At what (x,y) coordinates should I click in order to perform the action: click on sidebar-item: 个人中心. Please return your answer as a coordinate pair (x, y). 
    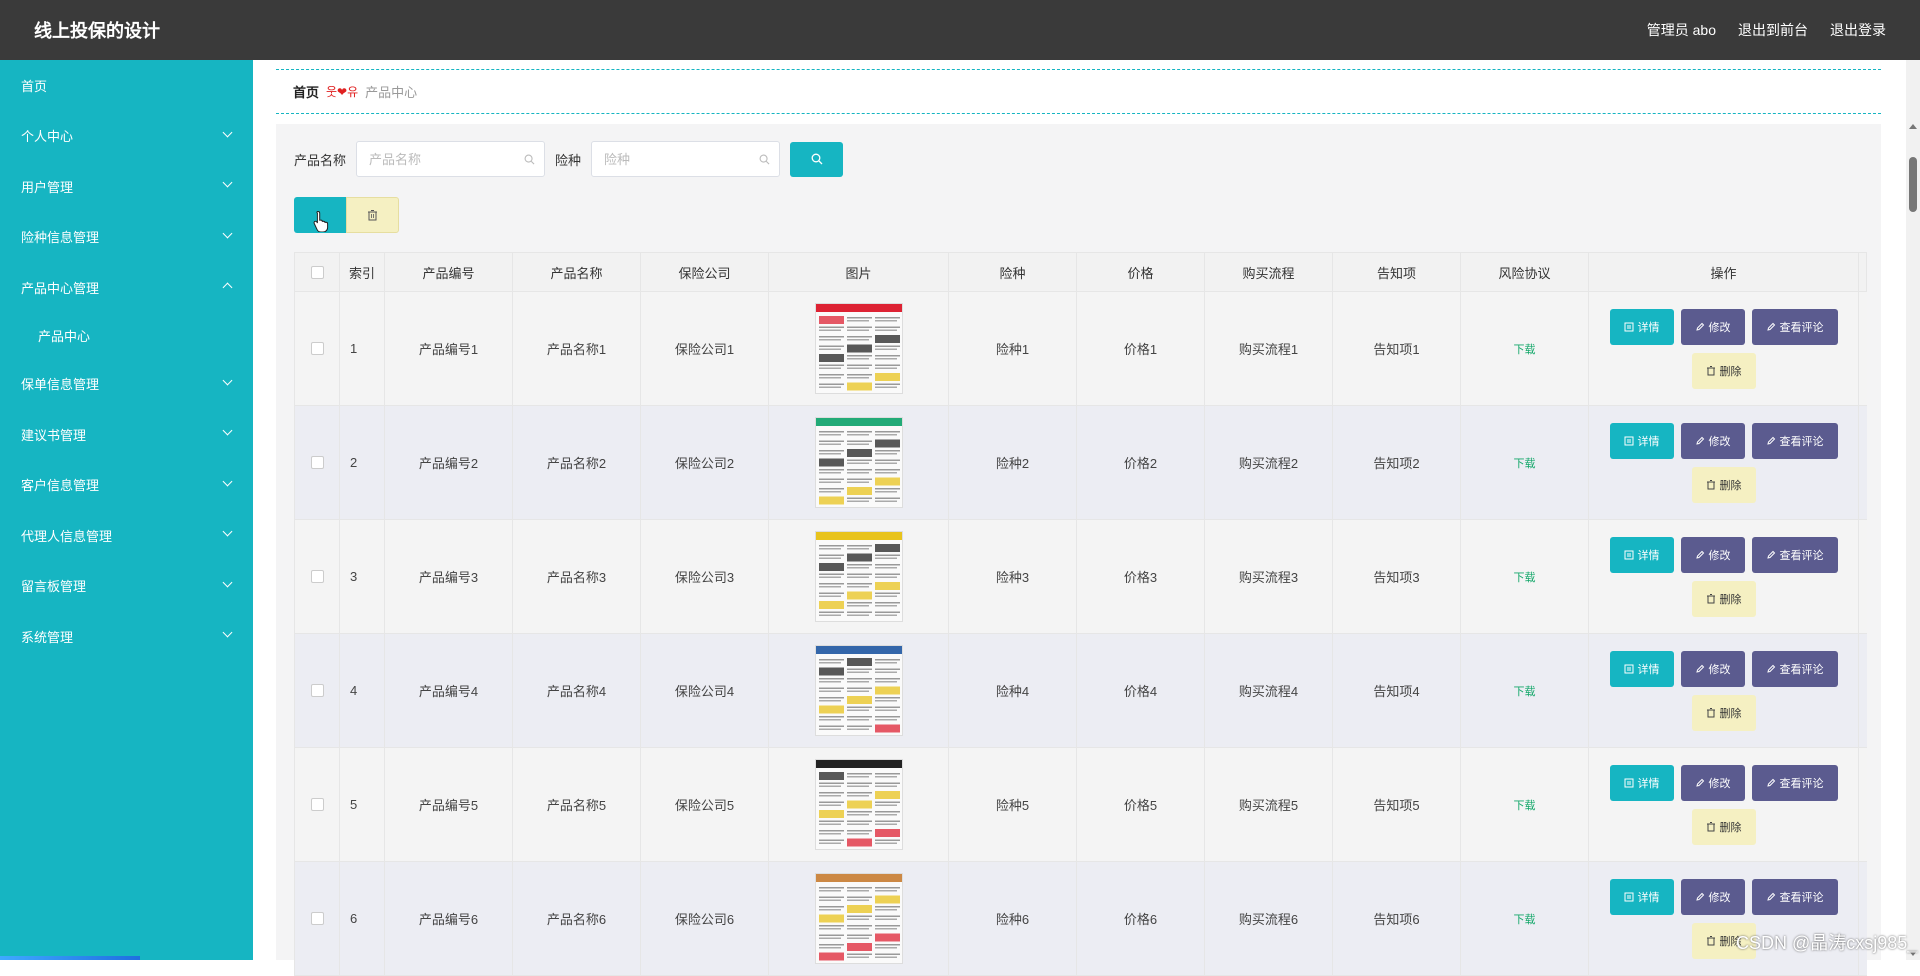
    Looking at the image, I should click on (126, 136).